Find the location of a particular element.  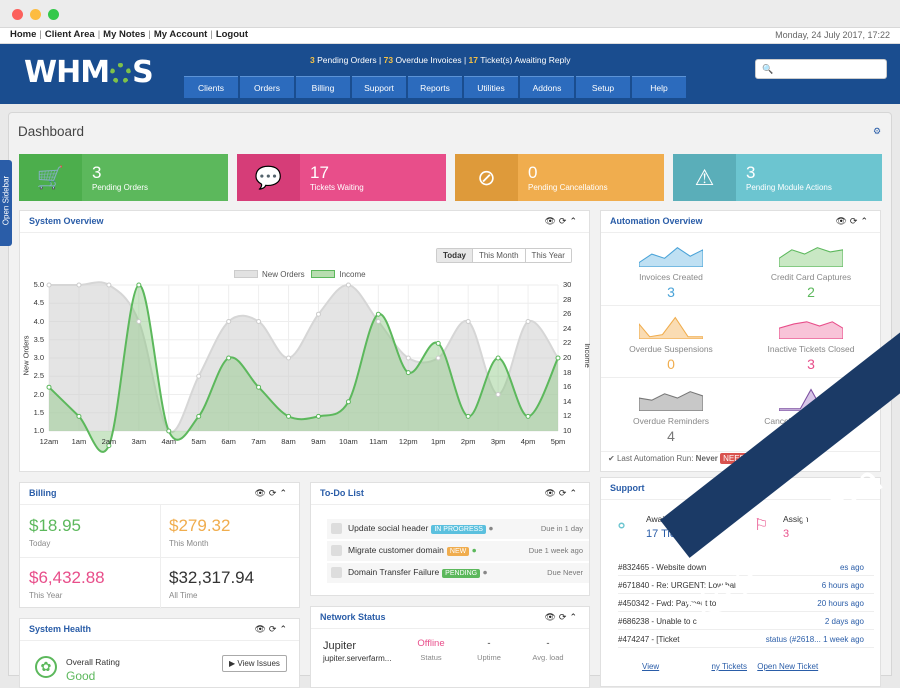

overdue-invoices-count: 73 is located at coordinates (388, 60).